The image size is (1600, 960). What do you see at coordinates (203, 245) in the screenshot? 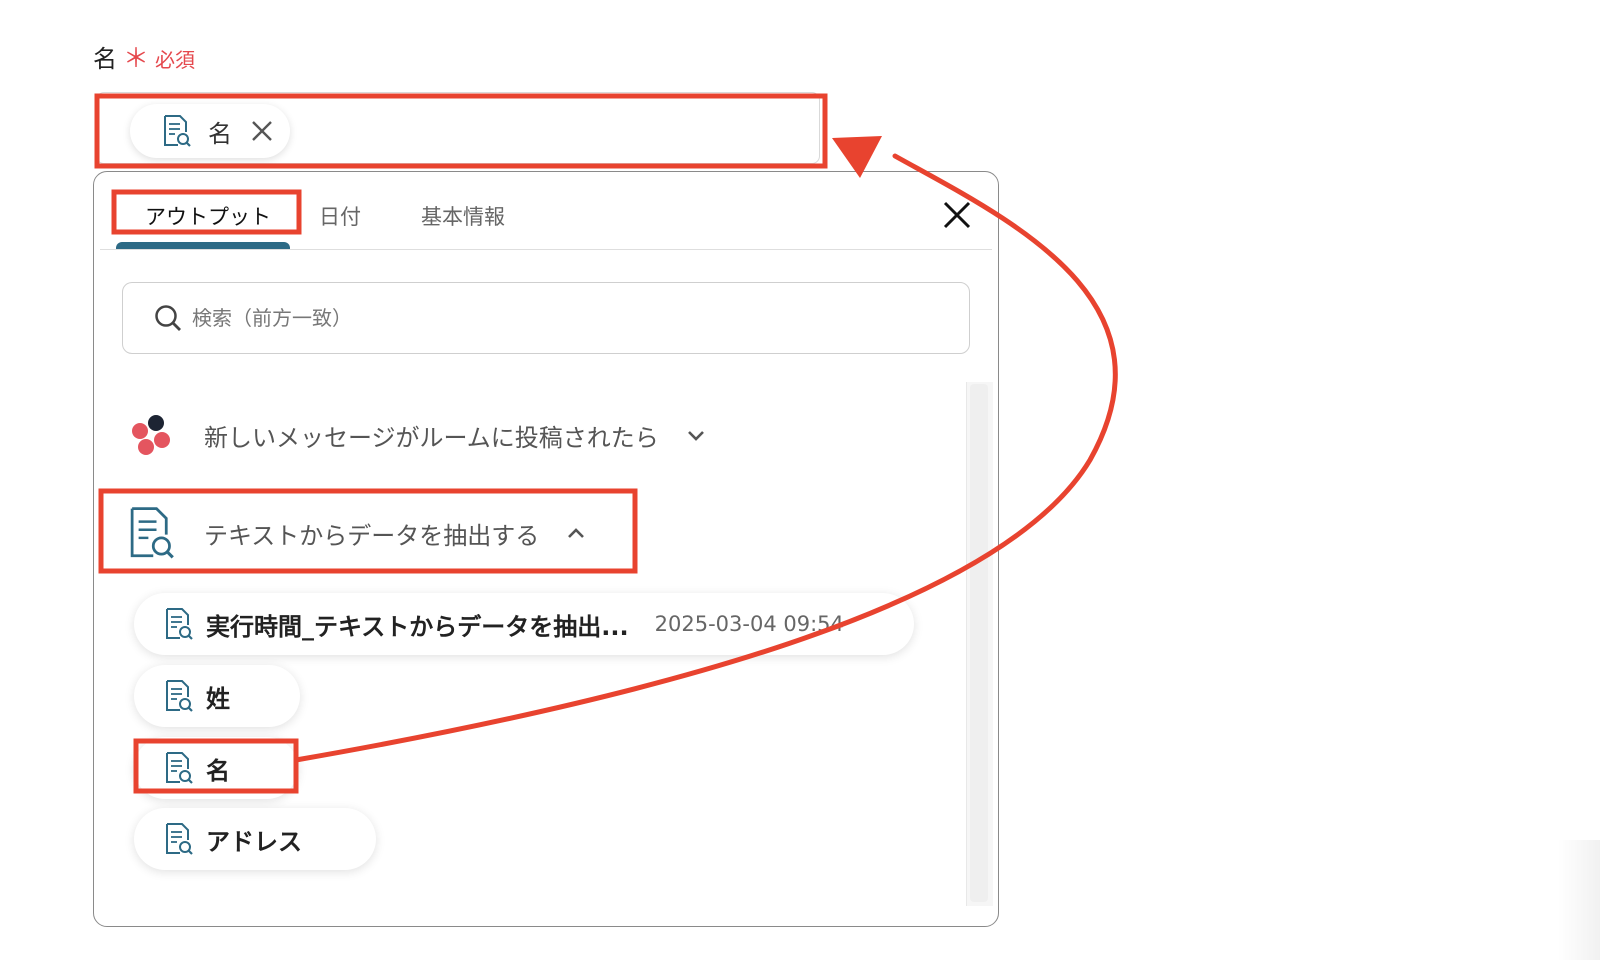
I see `active-tab-indicator` at bounding box center [203, 245].